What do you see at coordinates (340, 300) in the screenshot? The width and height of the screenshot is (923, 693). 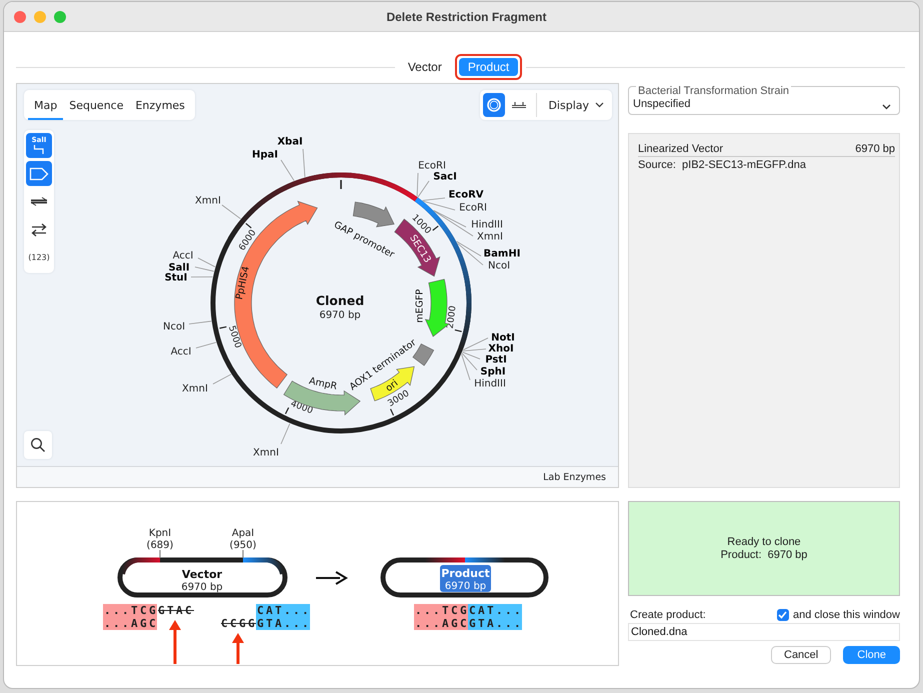 I see `plasmid-name: Cloned` at bounding box center [340, 300].